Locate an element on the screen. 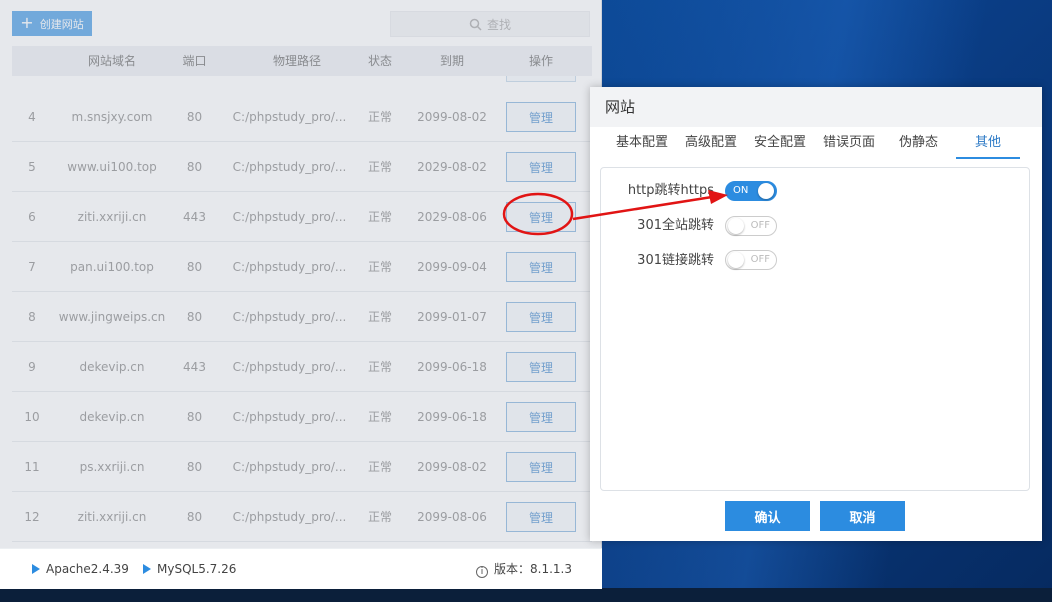  header-expire: 到期 is located at coordinates (451, 61).